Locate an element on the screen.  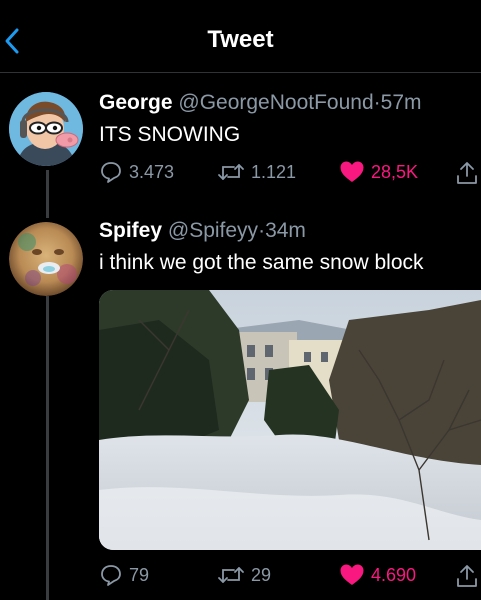
reply-count: 3.473 is located at coordinates (152, 171).